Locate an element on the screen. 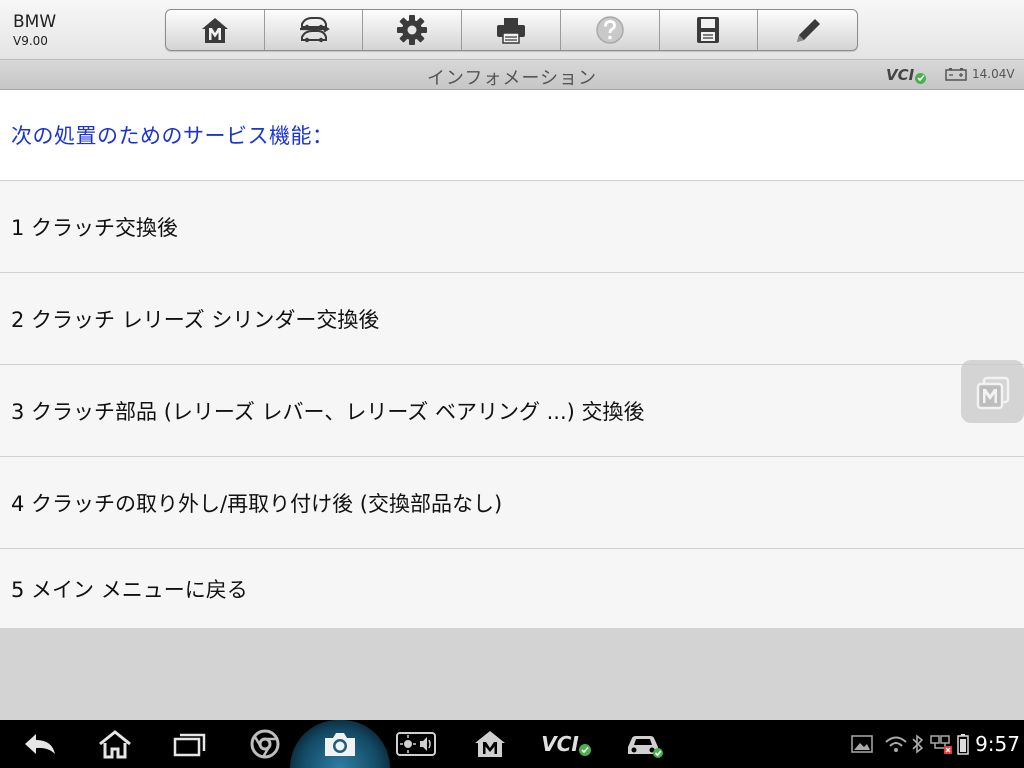 The height and width of the screenshot is (768, 1024). app-brand: BMW V9.00 is located at coordinates (34, 31).